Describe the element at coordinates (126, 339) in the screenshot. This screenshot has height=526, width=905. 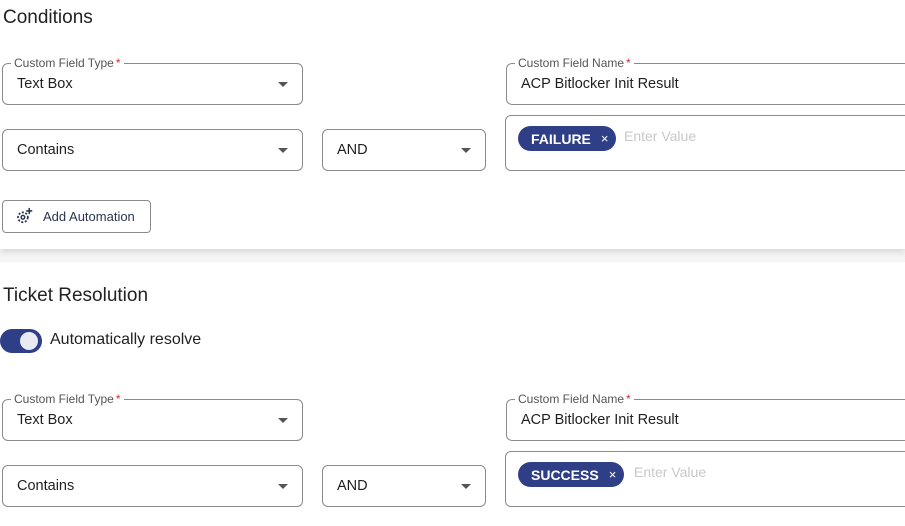
I see `auto-resolve-label: Automatically resolve` at that location.